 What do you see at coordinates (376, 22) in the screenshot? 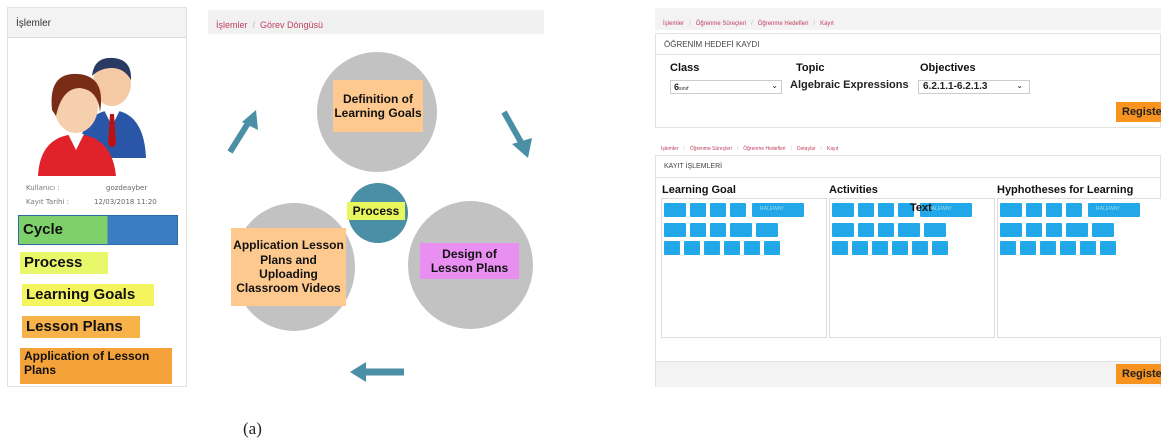
I see `diagram-breadcrumb-bar: İşlemler / Görev Döngüsü` at bounding box center [376, 22].